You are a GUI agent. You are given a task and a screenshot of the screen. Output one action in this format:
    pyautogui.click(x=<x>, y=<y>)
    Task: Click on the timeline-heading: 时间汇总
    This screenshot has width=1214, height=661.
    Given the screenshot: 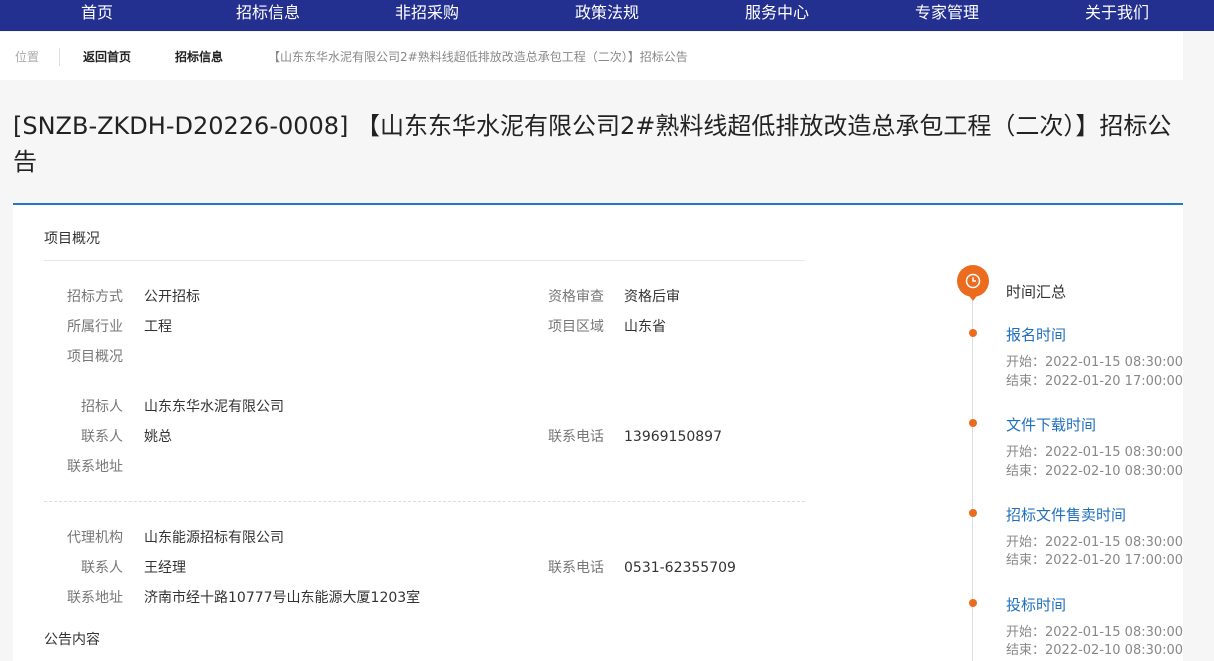 What is the action you would take?
    pyautogui.click(x=1036, y=292)
    